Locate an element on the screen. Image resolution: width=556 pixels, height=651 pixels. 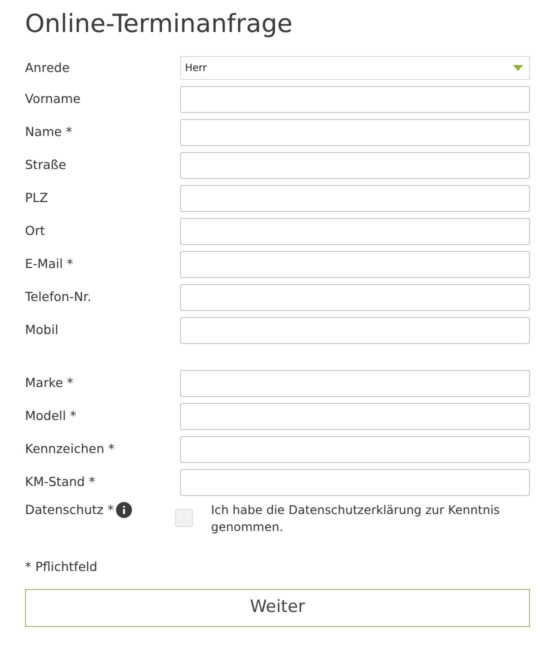
field-label: Modell * is located at coordinates (51, 416).